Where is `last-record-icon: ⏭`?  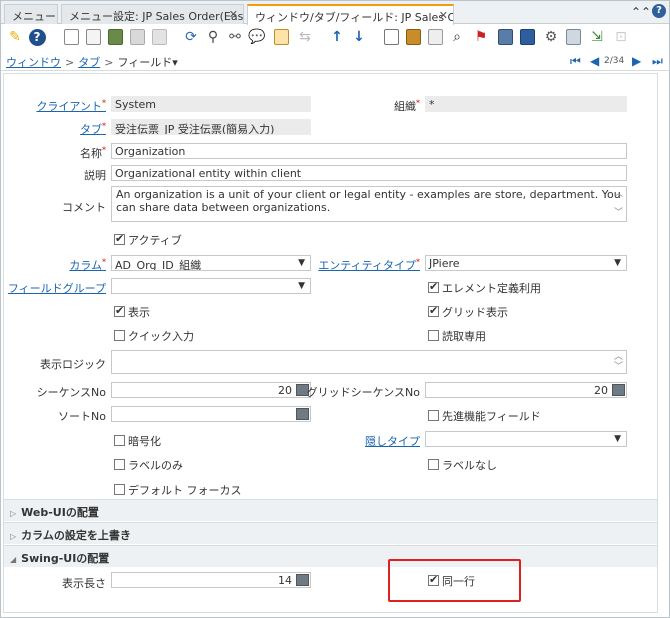 last-record-icon: ⏭ is located at coordinates (657, 61).